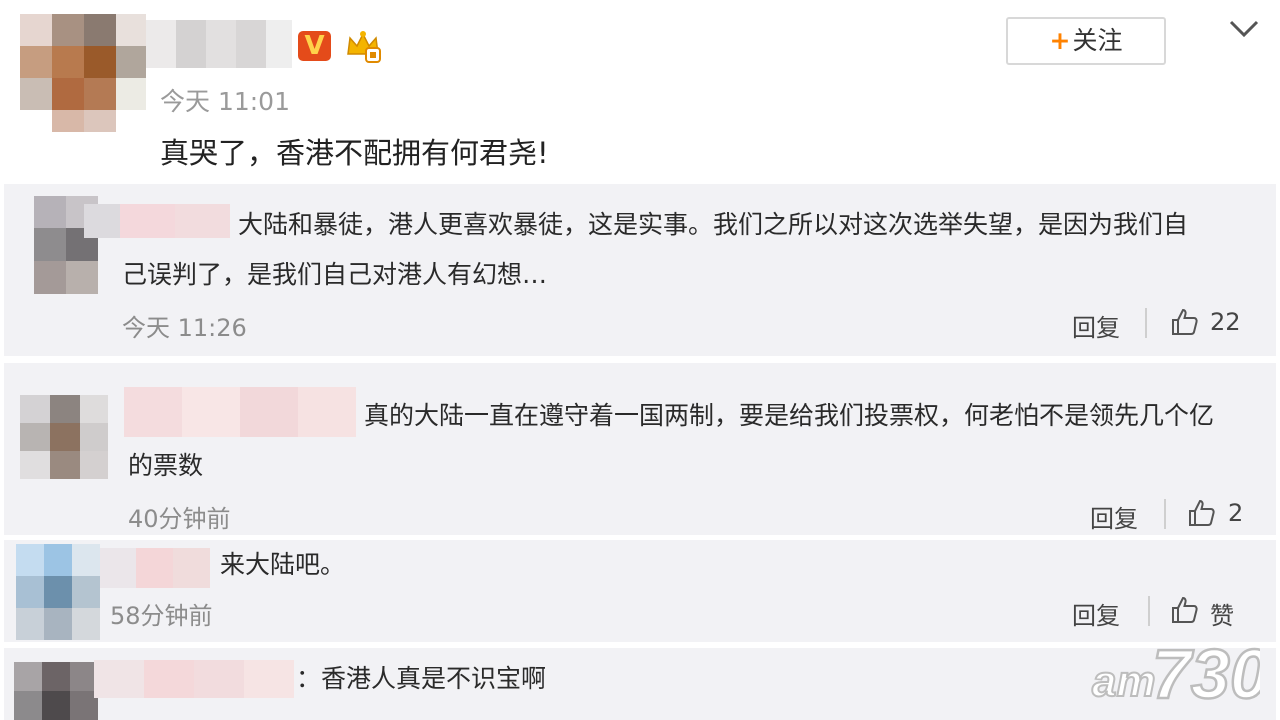 The width and height of the screenshot is (1280, 720). What do you see at coordinates (363, 46) in the screenshot?
I see `crown-icon` at bounding box center [363, 46].